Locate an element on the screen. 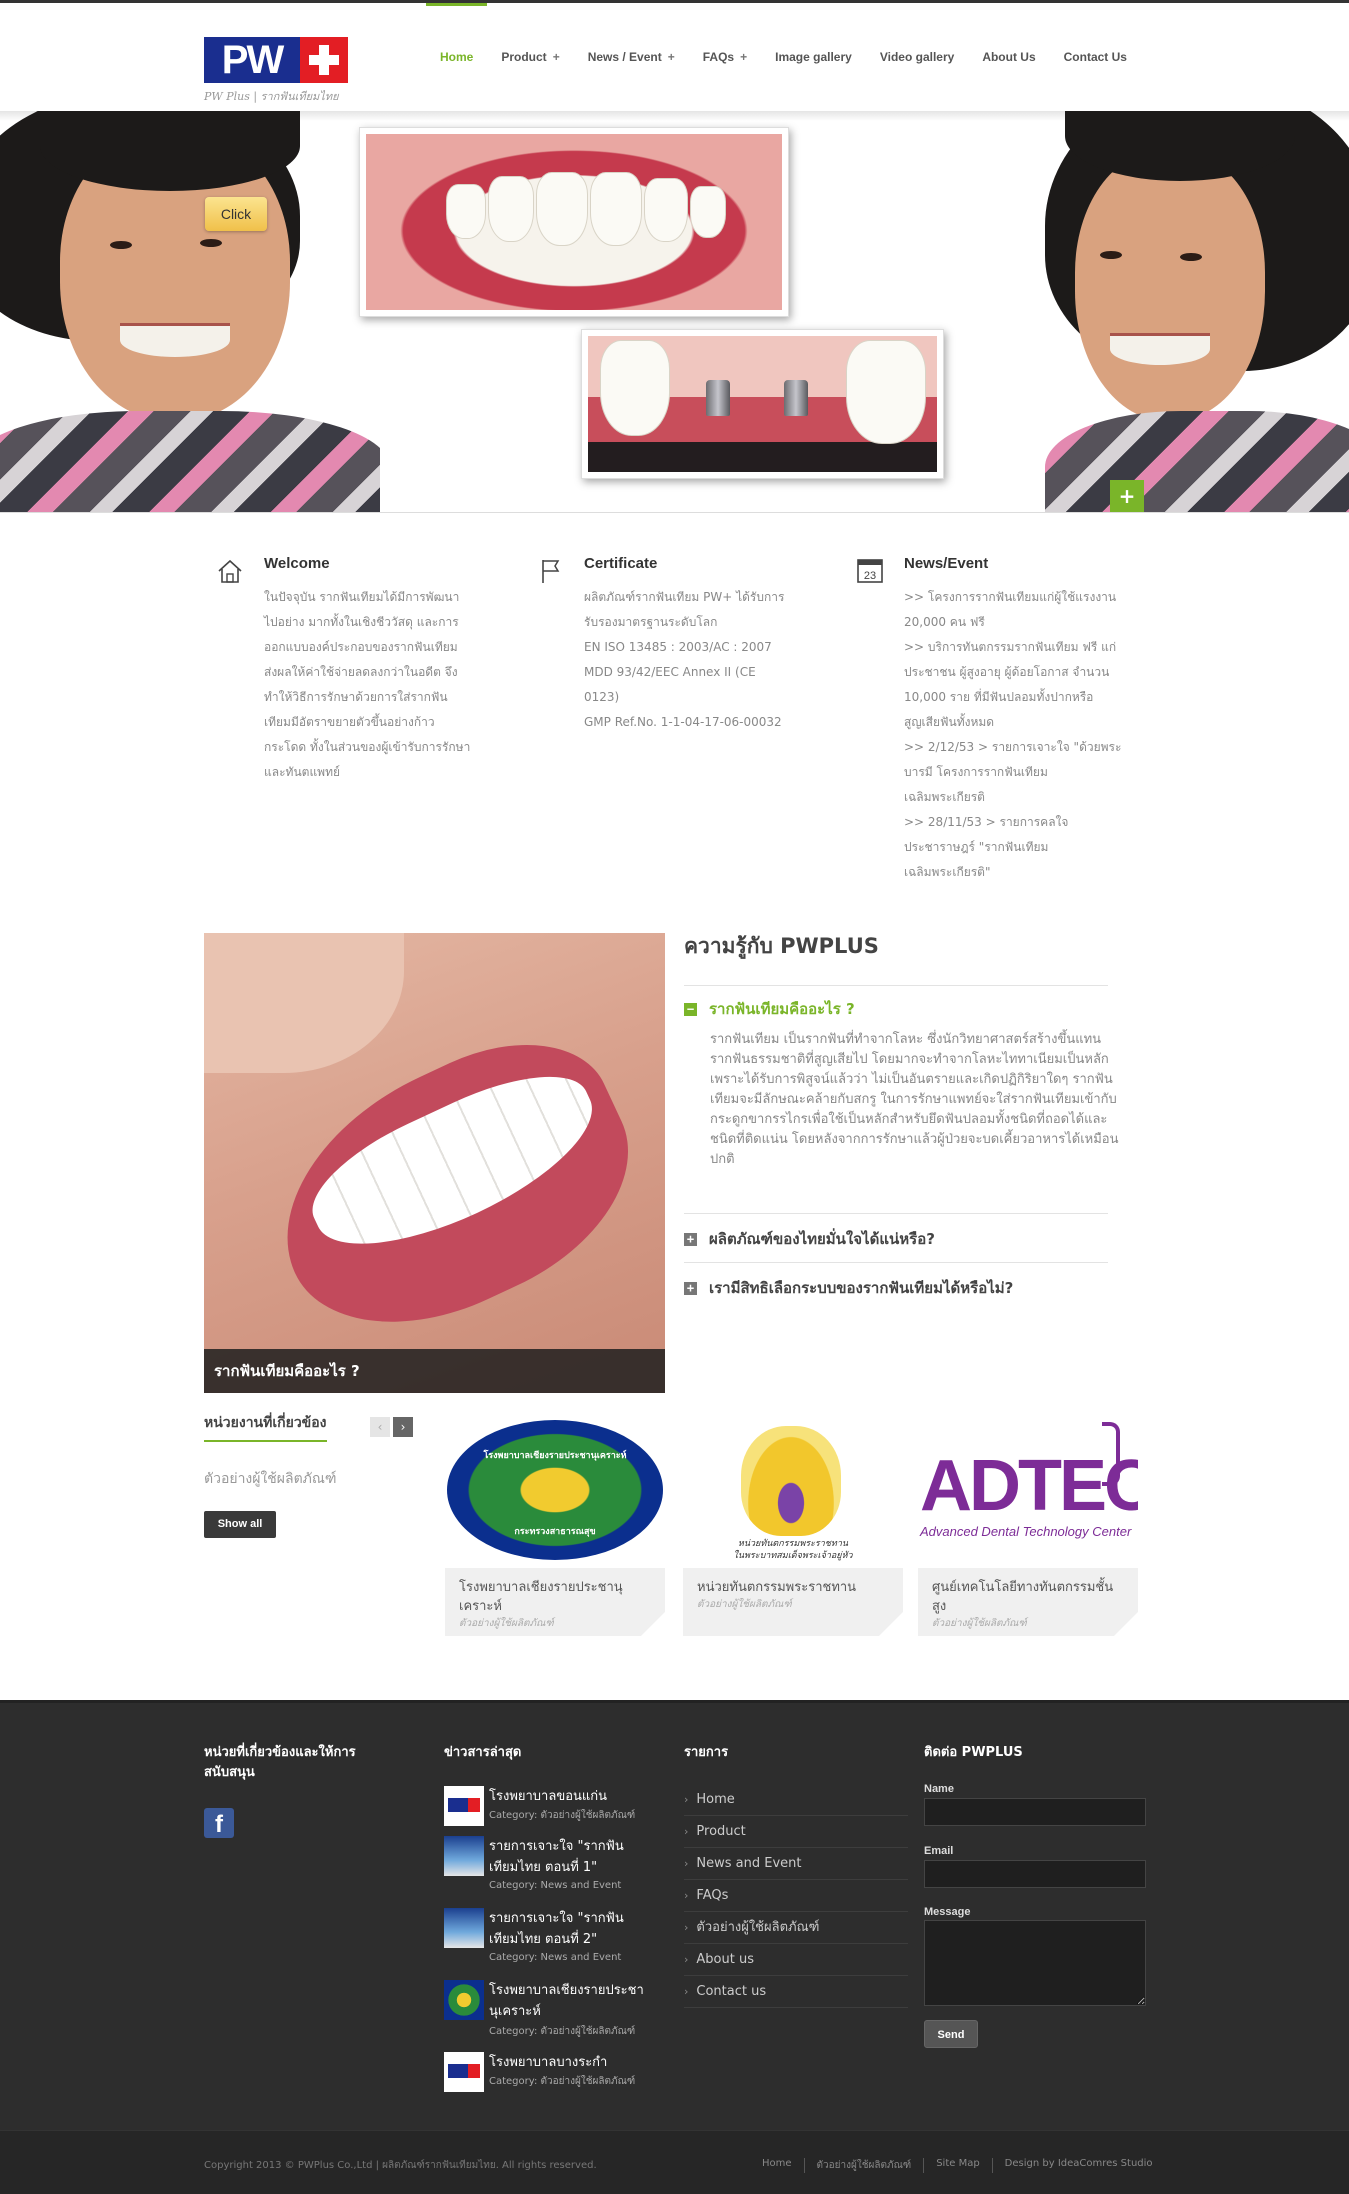  nav-news-event: News / Event + is located at coordinates (631, 57).